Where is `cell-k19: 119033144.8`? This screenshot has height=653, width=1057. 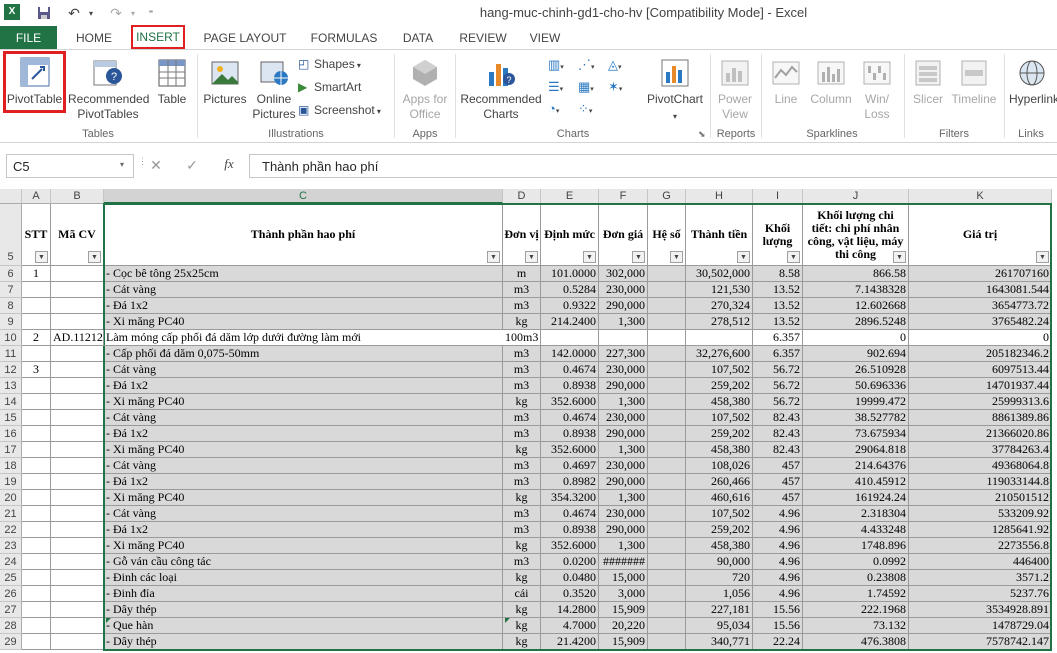
cell-k19: 119033144.8 is located at coordinates (980, 482).